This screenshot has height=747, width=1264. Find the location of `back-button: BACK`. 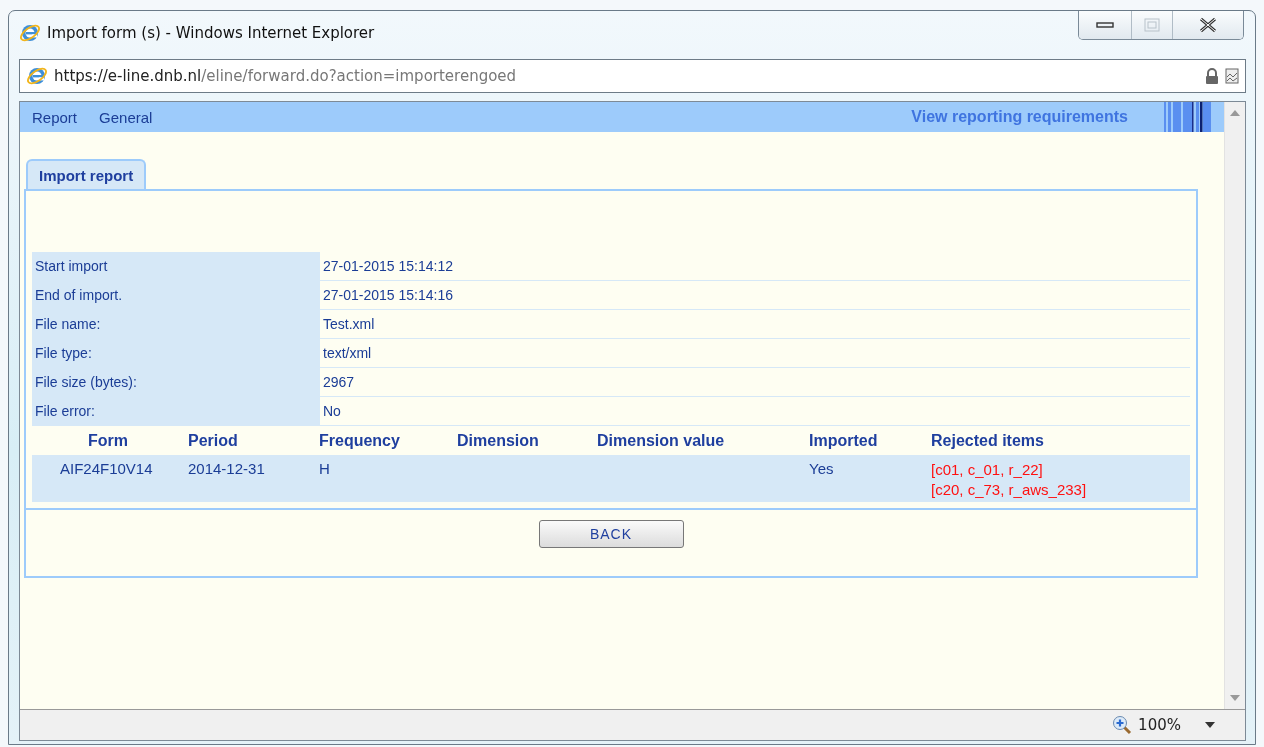

back-button: BACK is located at coordinates (611, 534).